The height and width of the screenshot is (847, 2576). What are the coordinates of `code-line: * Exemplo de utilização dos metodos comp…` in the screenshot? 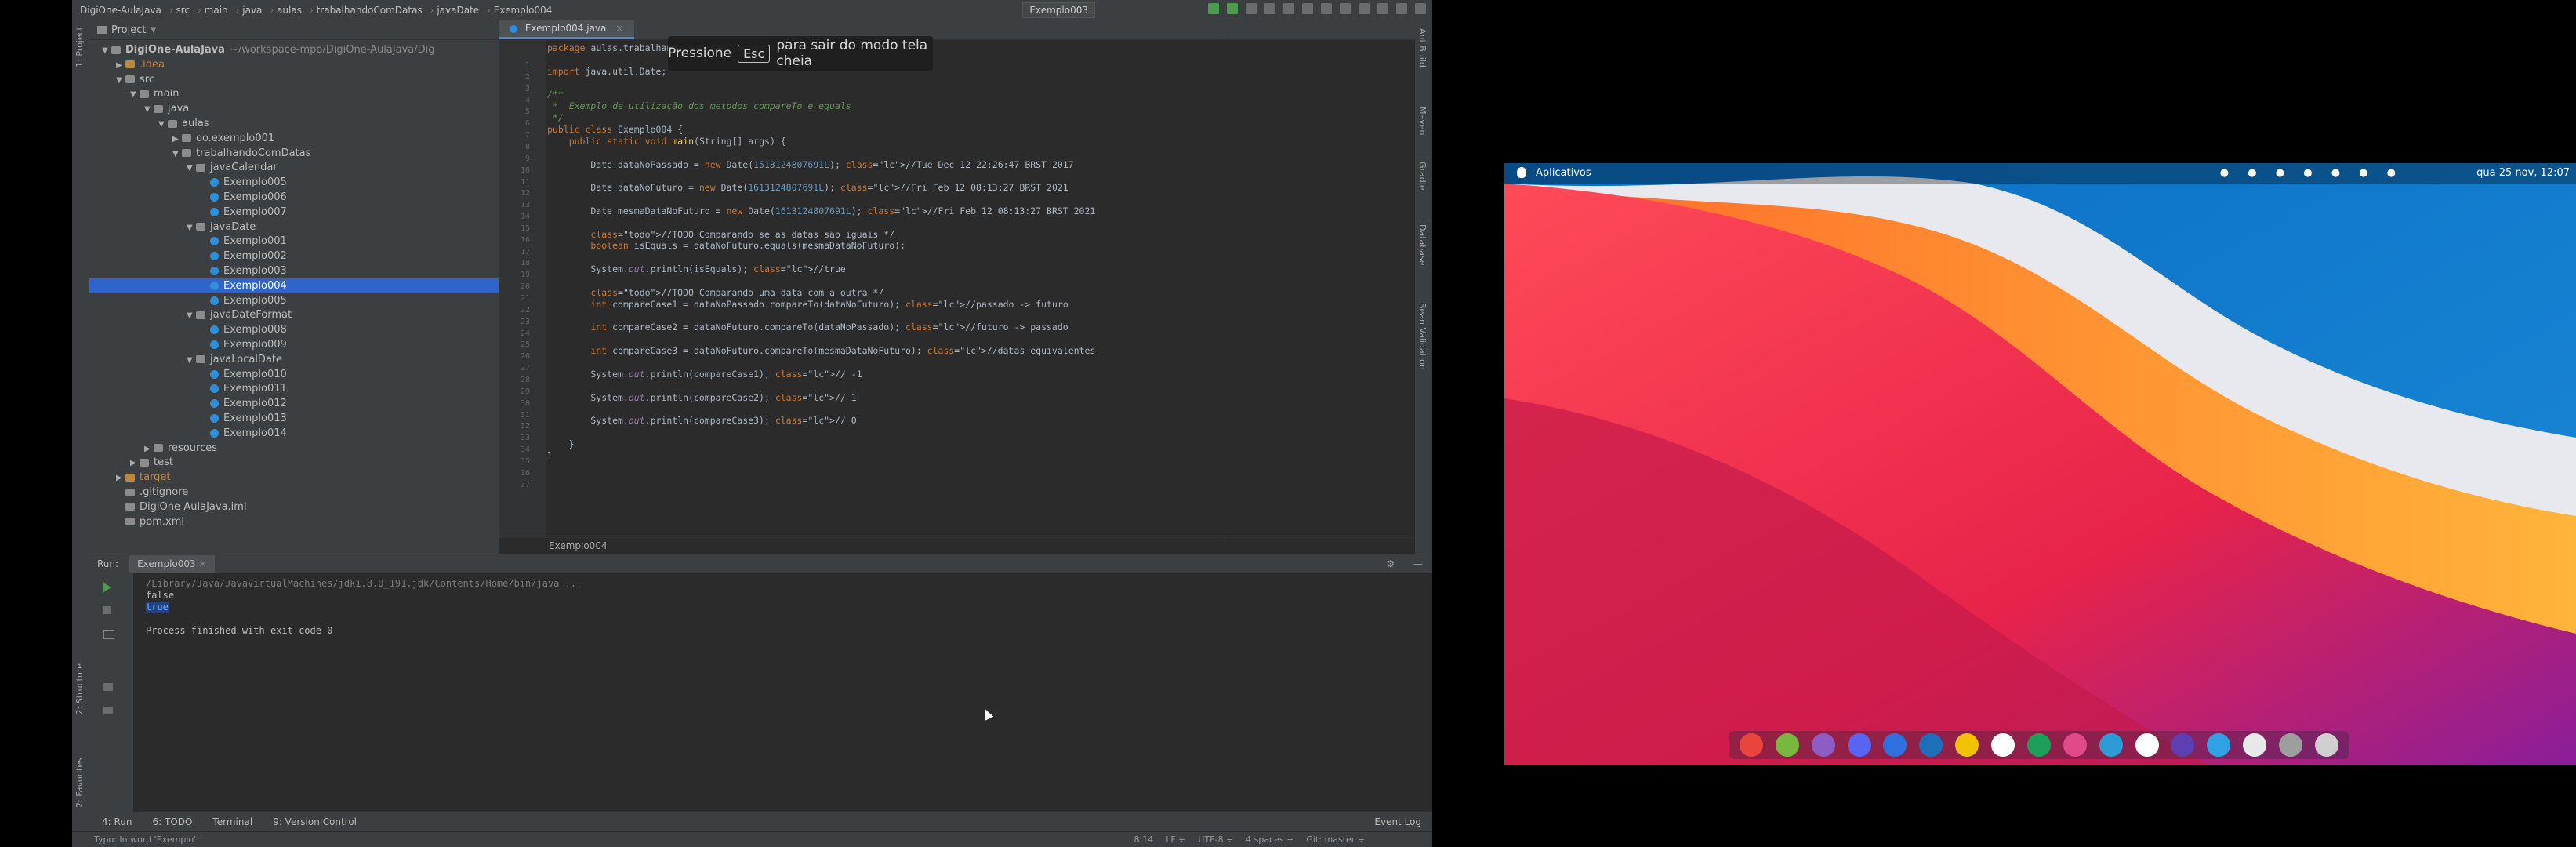 It's located at (699, 105).